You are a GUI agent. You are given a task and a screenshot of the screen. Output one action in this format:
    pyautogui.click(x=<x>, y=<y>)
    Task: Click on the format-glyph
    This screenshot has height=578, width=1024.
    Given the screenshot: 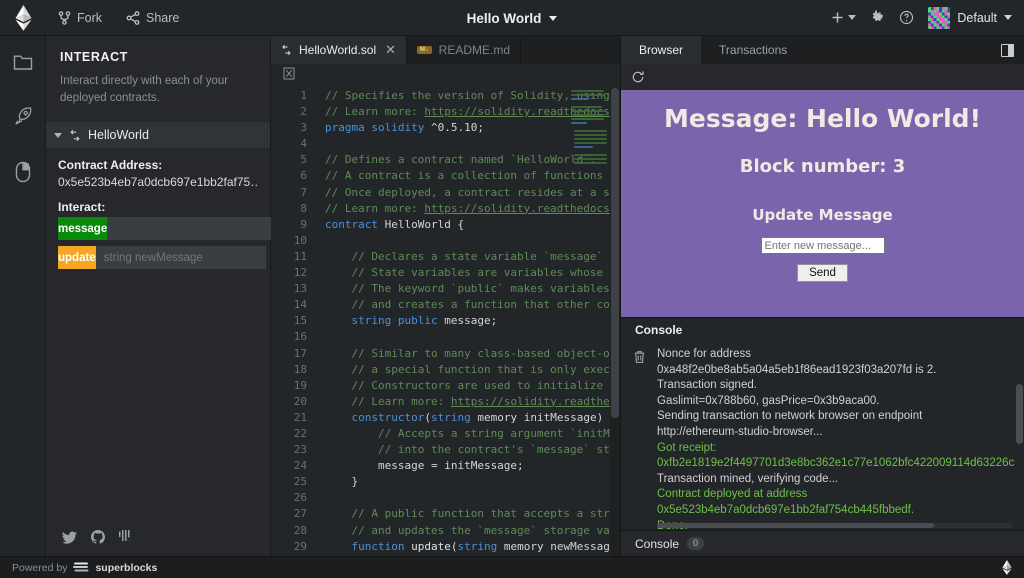 What is the action you would take?
    pyautogui.click(x=289, y=73)
    